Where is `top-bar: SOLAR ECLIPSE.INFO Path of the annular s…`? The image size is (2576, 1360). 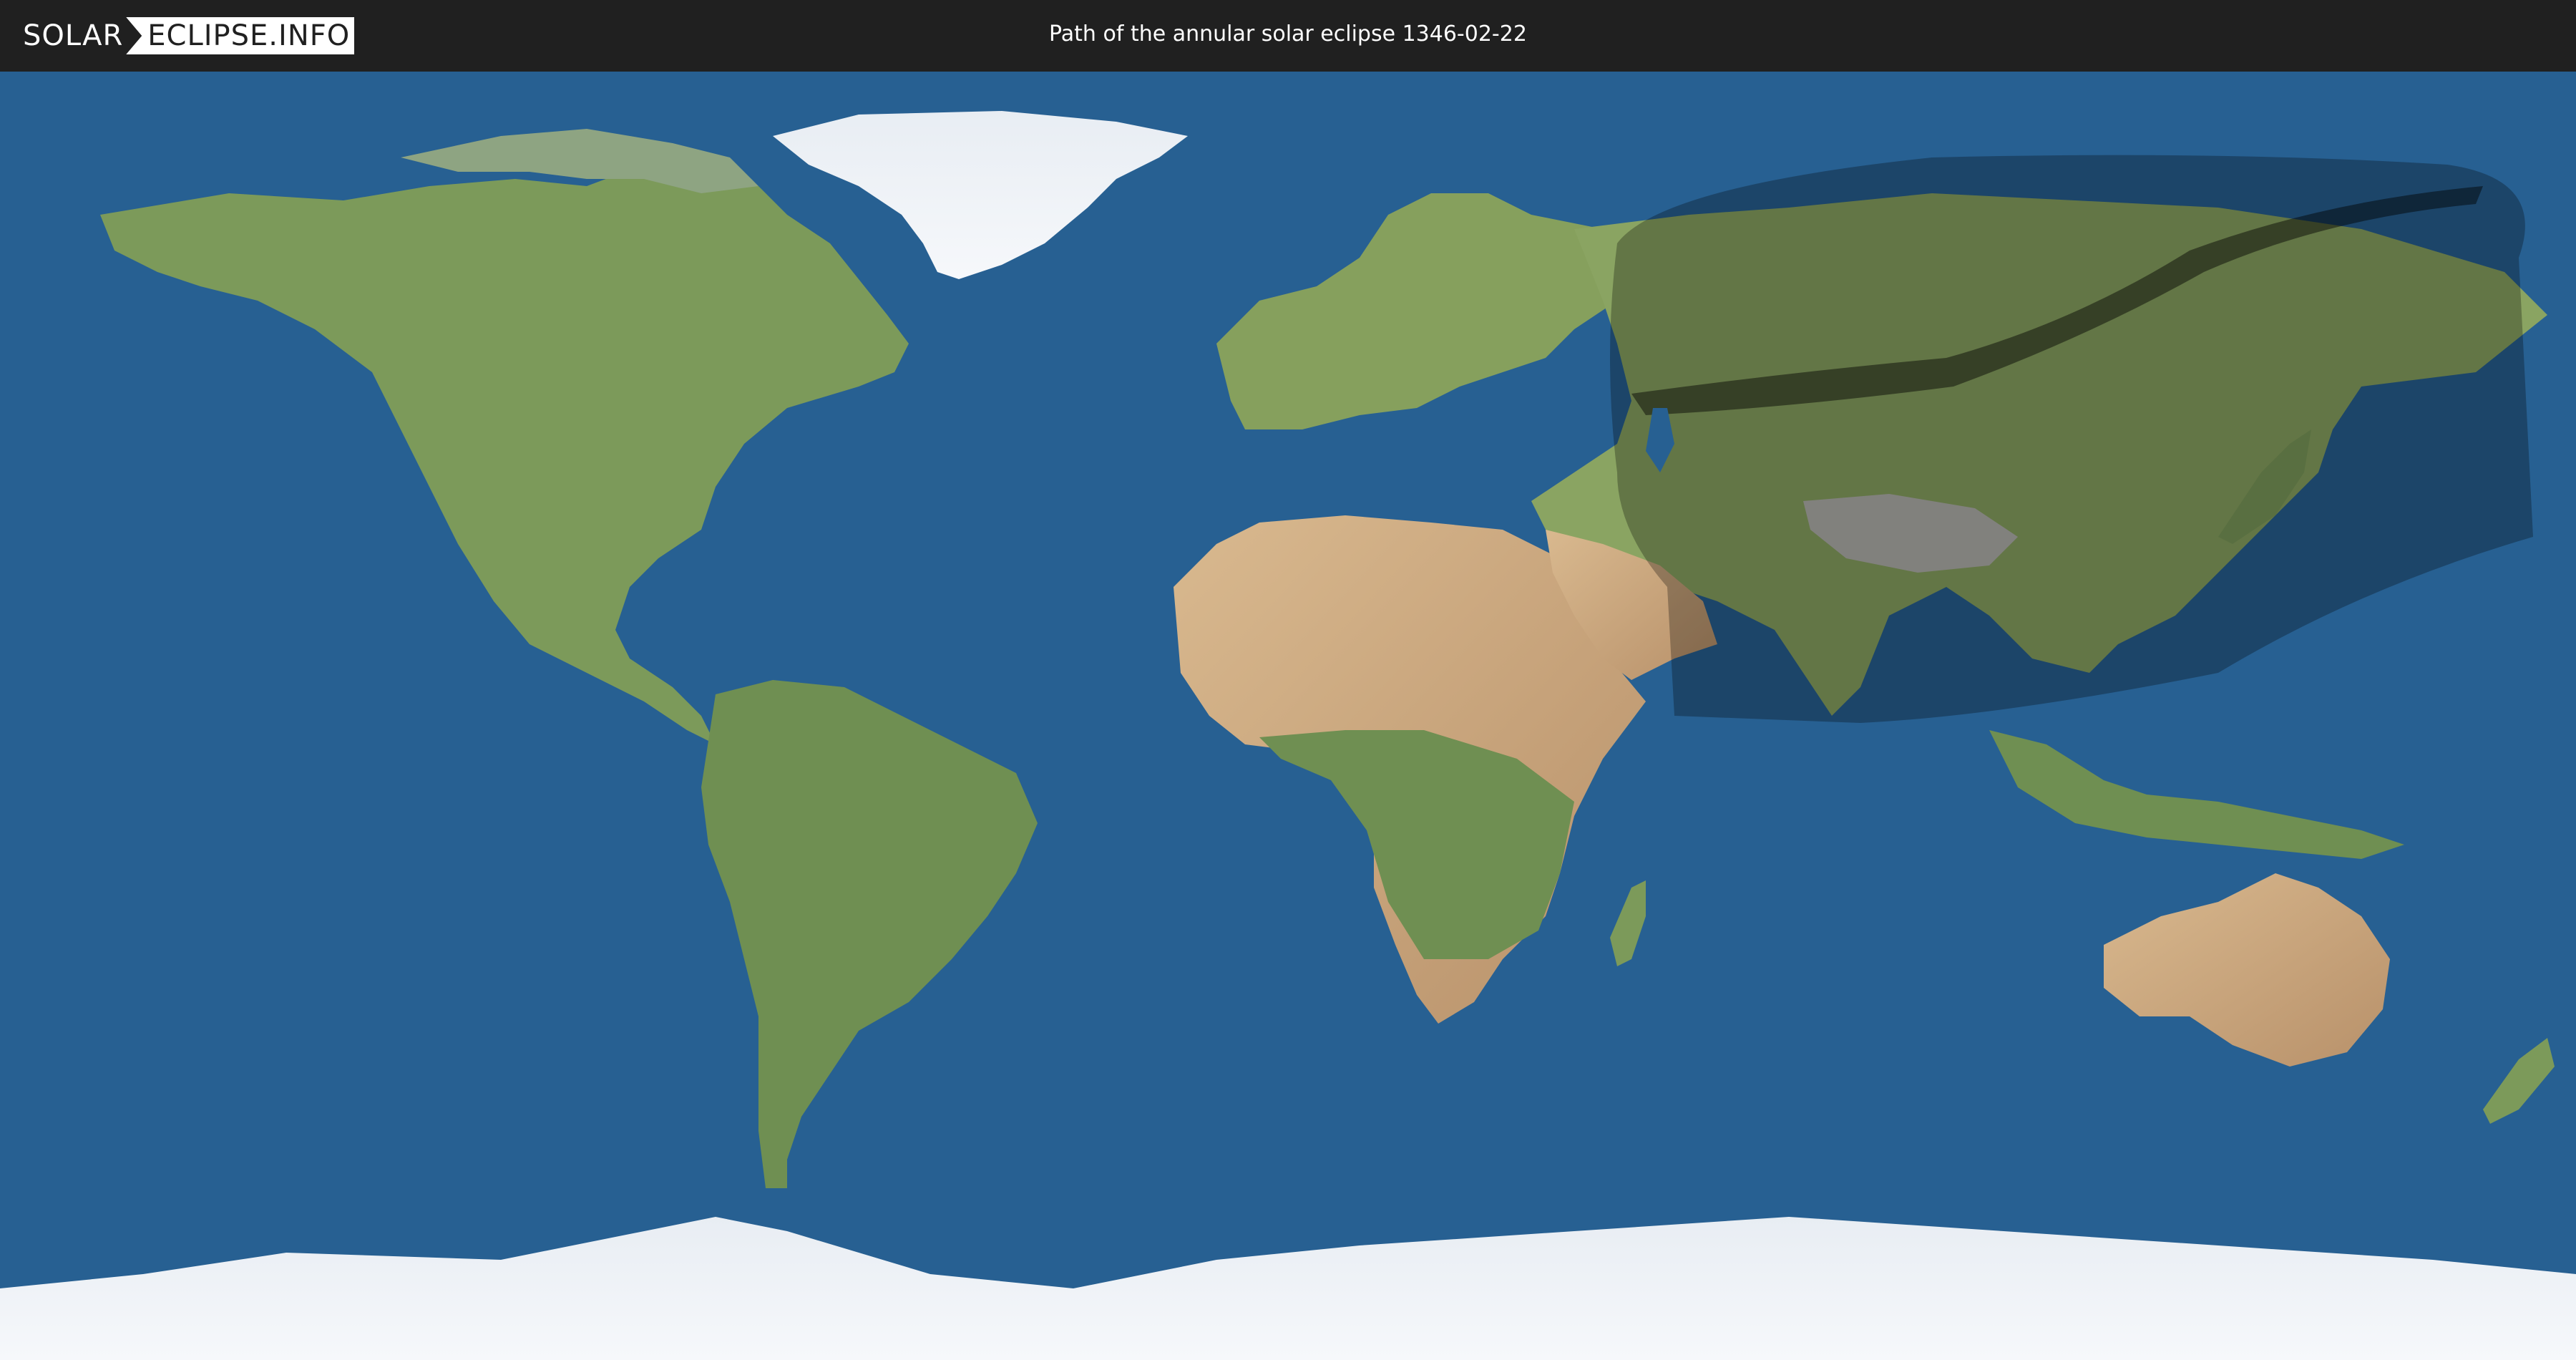
top-bar: SOLAR ECLIPSE.INFO Path of the annular s… is located at coordinates (1288, 36).